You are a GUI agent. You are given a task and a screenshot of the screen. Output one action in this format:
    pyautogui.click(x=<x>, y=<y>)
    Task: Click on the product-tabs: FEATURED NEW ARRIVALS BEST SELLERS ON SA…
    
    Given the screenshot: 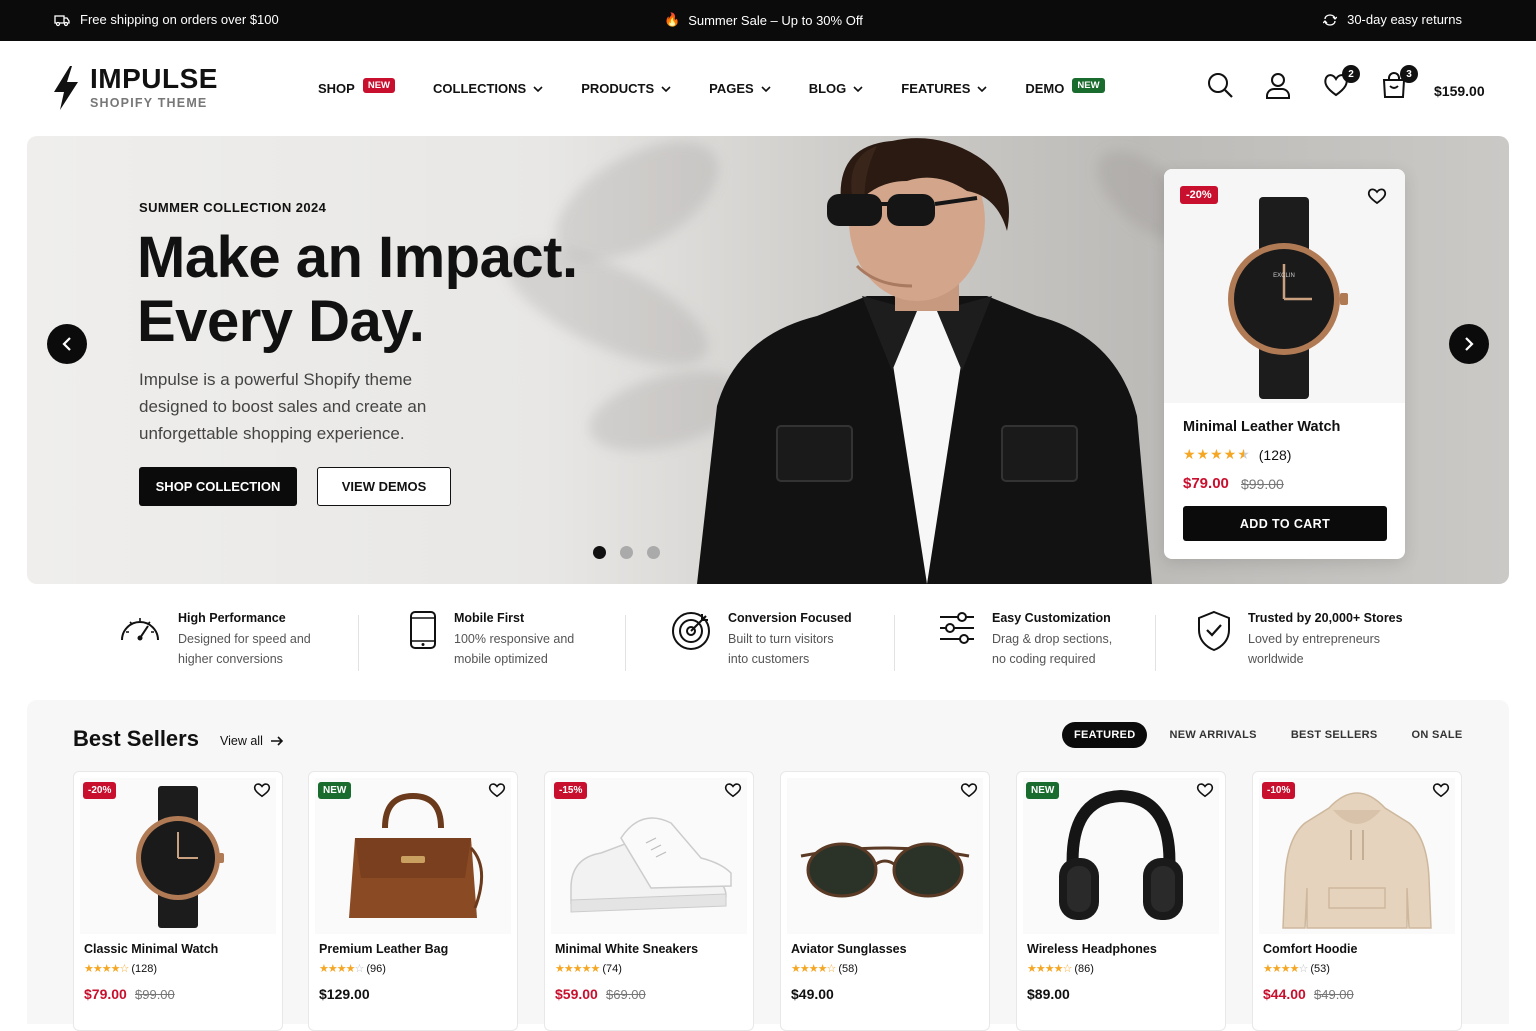 What is the action you would take?
    pyautogui.click(x=1273, y=735)
    